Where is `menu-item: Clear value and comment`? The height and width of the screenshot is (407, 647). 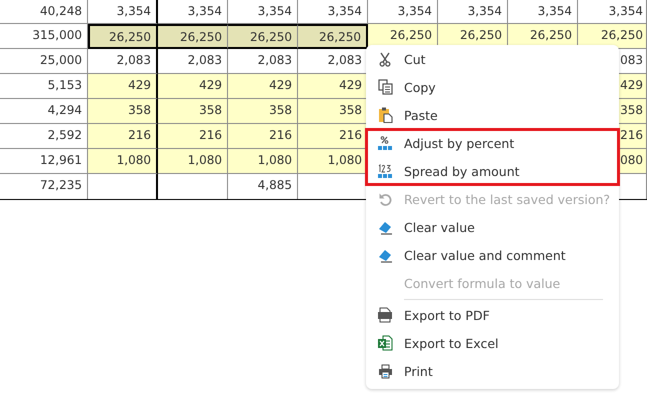 menu-item: Clear value and comment is located at coordinates (492, 255).